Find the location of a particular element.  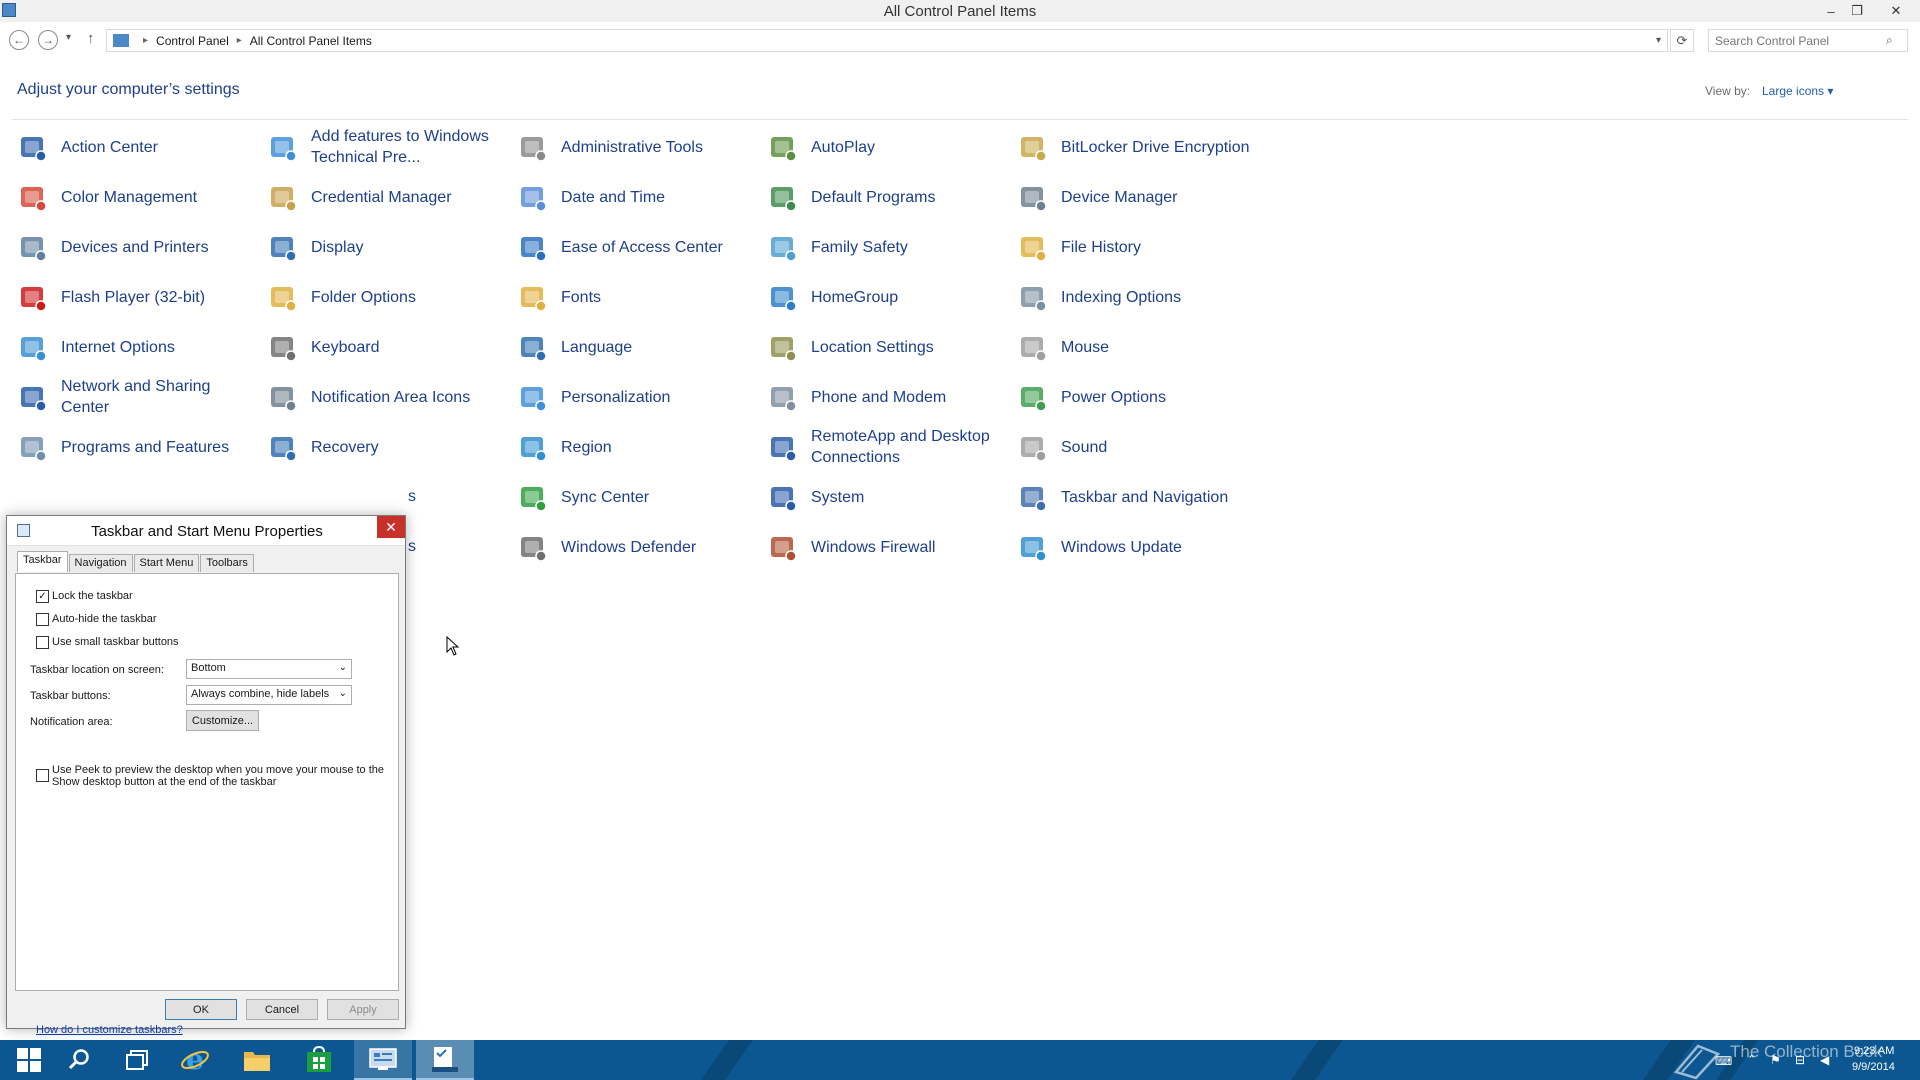

cp-item-folder-options: Folder Options is located at coordinates (387, 298).